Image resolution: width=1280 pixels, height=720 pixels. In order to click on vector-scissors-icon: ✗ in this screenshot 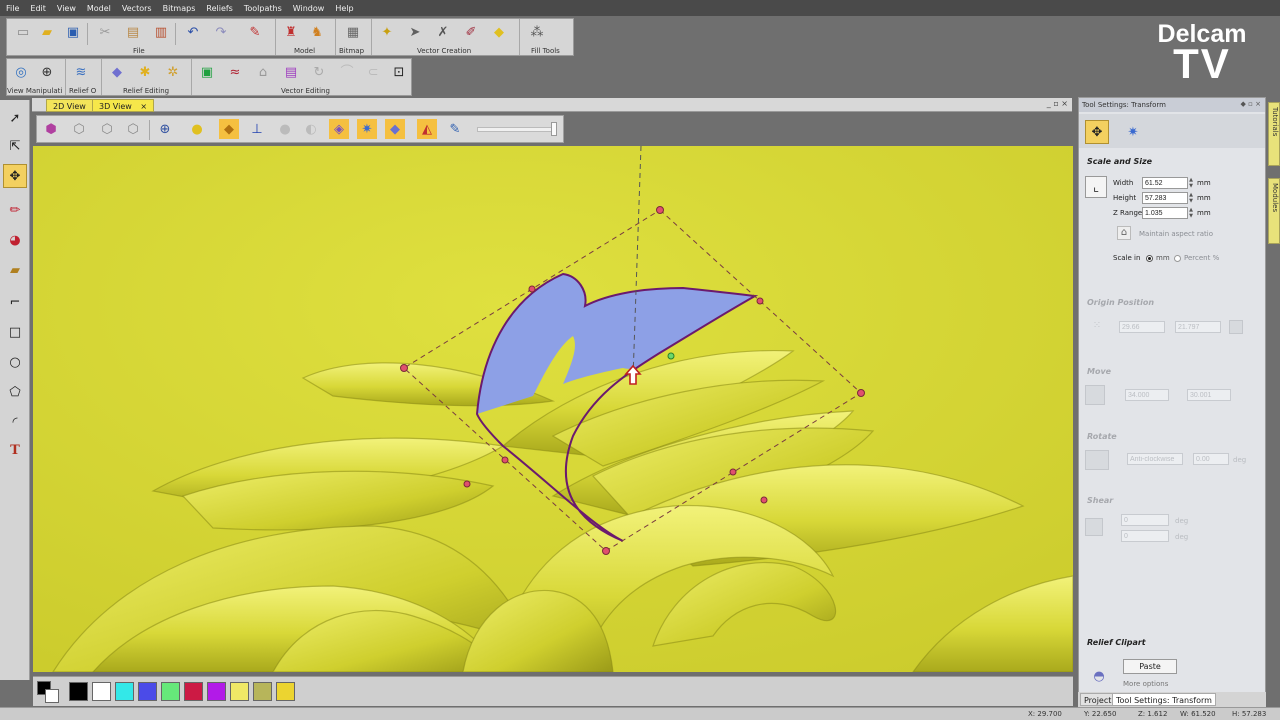, I will do `click(443, 32)`.